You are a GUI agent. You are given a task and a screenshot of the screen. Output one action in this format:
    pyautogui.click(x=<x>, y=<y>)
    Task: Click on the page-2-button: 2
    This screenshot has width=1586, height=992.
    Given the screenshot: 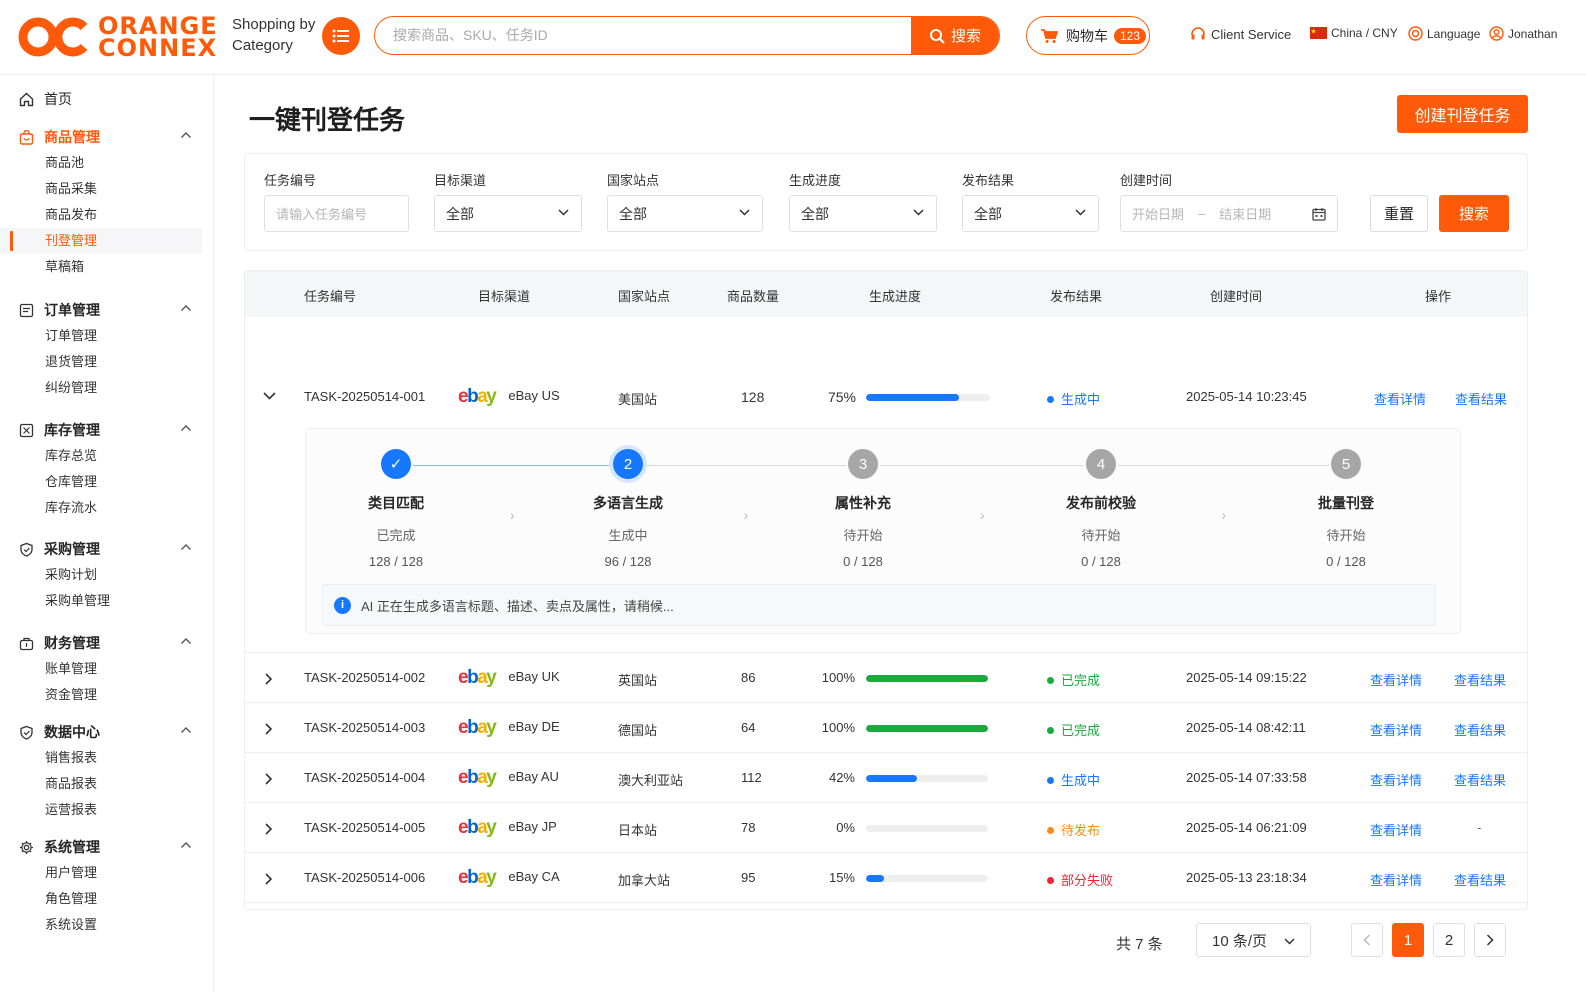 What is the action you would take?
    pyautogui.click(x=1449, y=940)
    